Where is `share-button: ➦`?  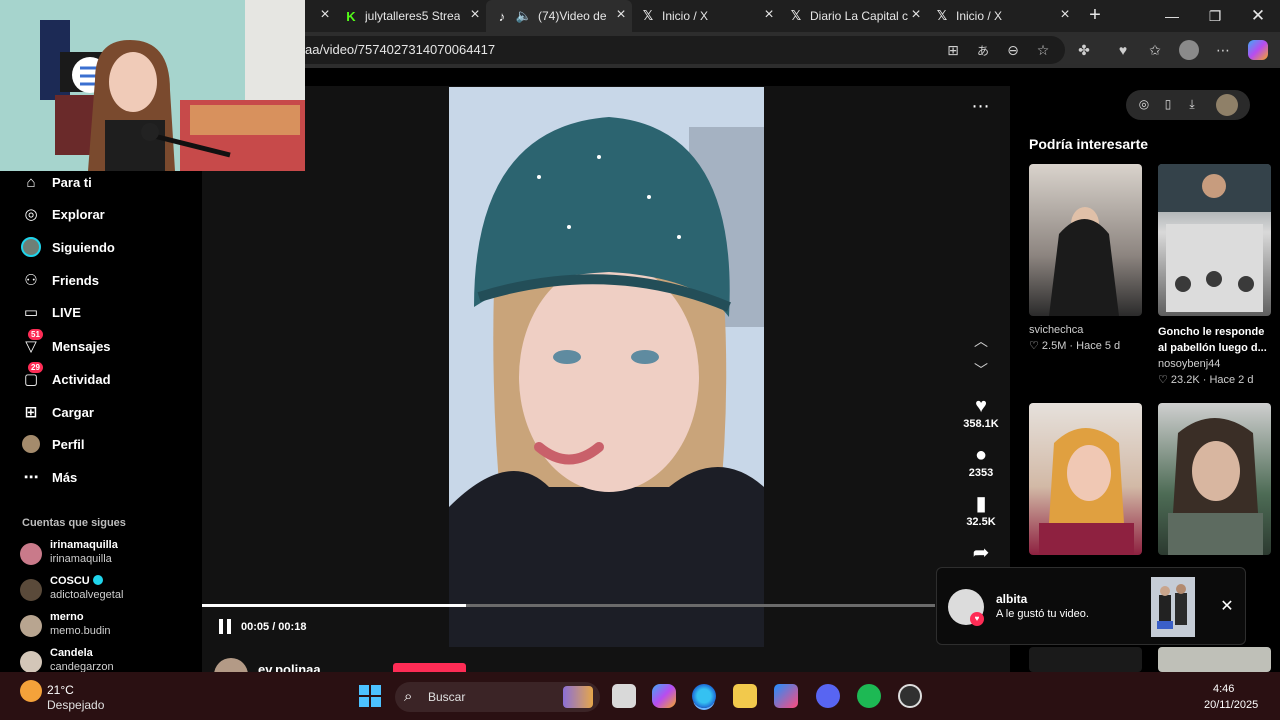
share-button: ➦ is located at coordinates (981, 553).